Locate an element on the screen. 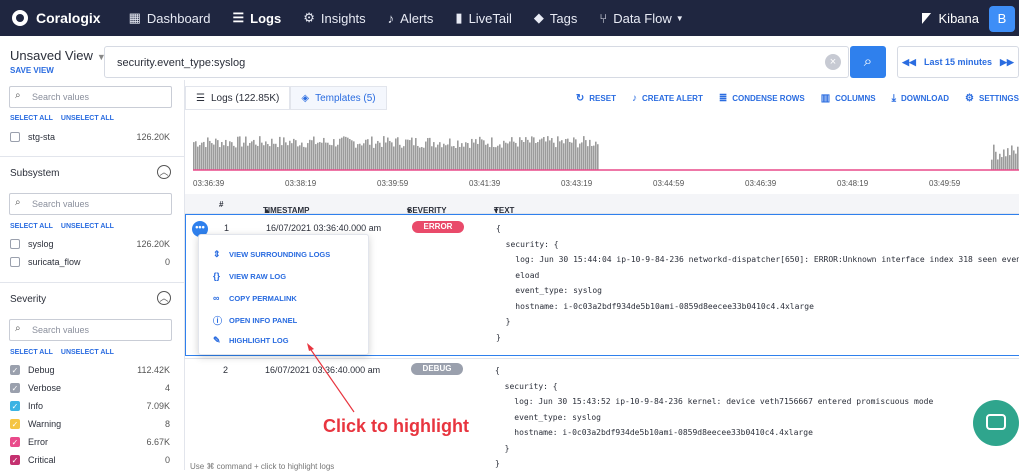 This screenshot has width=1019, height=472. dataflow-icon: ⑂ is located at coordinates (603, 18).